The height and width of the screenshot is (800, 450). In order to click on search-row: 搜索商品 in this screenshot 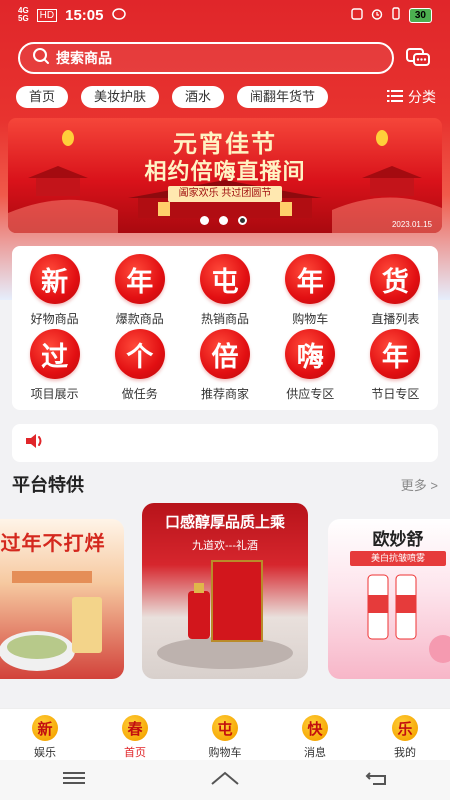, I will do `click(225, 58)`.